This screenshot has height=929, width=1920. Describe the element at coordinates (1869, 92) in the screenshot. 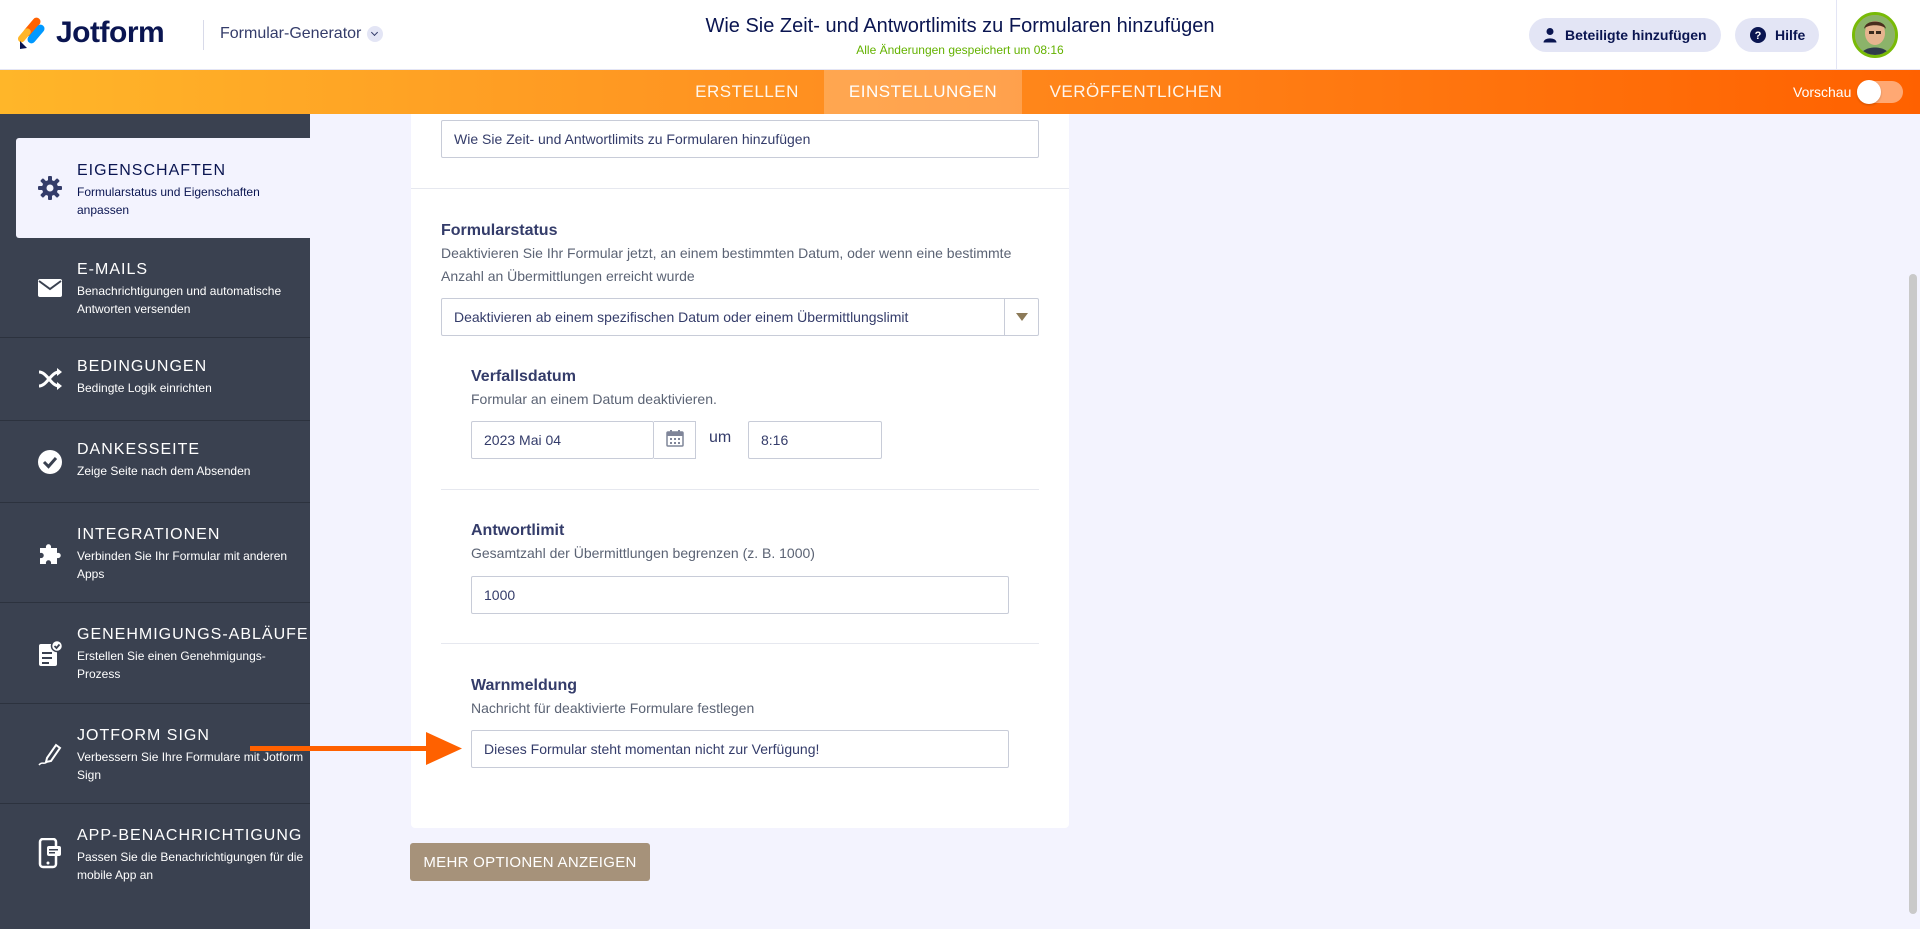

I see `toggle-knob` at that location.